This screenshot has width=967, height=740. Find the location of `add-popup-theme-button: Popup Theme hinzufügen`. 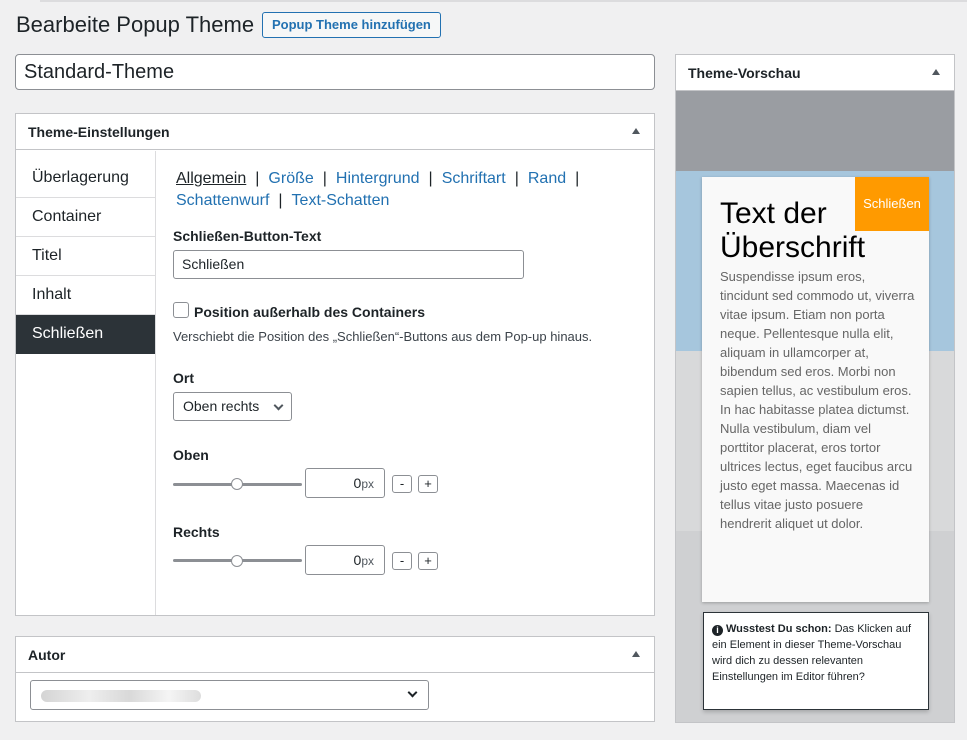

add-popup-theme-button: Popup Theme hinzufügen is located at coordinates (351, 25).